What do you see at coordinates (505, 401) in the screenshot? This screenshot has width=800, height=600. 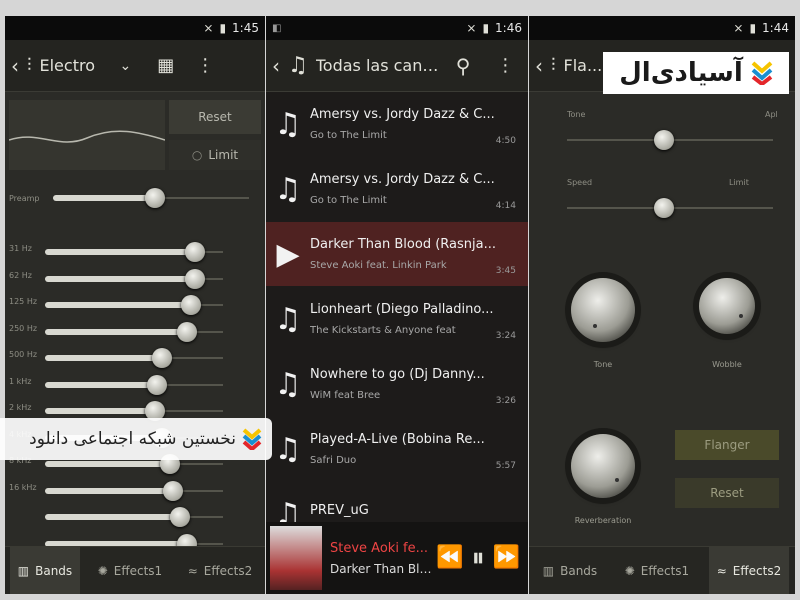 I see `song-duration: 3:26` at bounding box center [505, 401].